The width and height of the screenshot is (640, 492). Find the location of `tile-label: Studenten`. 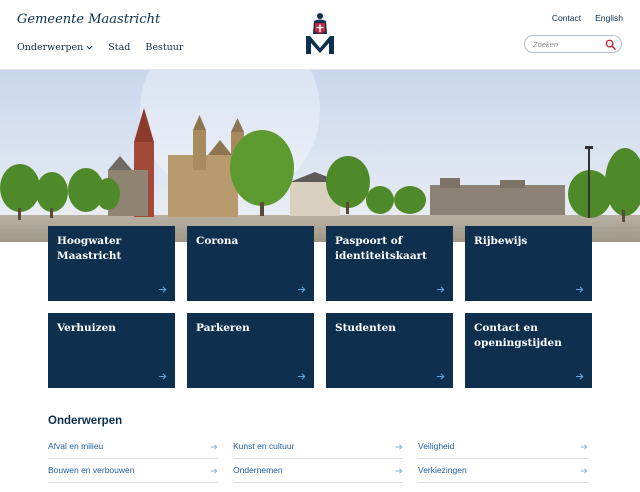

tile-label: Studenten is located at coordinates (365, 328).